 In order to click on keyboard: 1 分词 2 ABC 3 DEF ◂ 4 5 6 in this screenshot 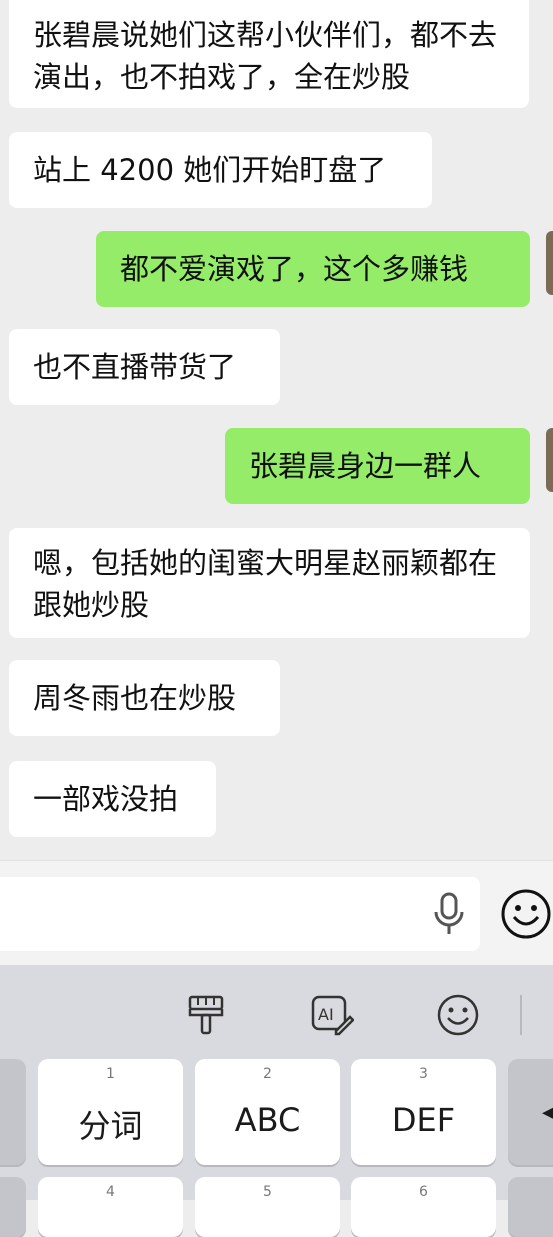, I will do `click(276, 1146)`.